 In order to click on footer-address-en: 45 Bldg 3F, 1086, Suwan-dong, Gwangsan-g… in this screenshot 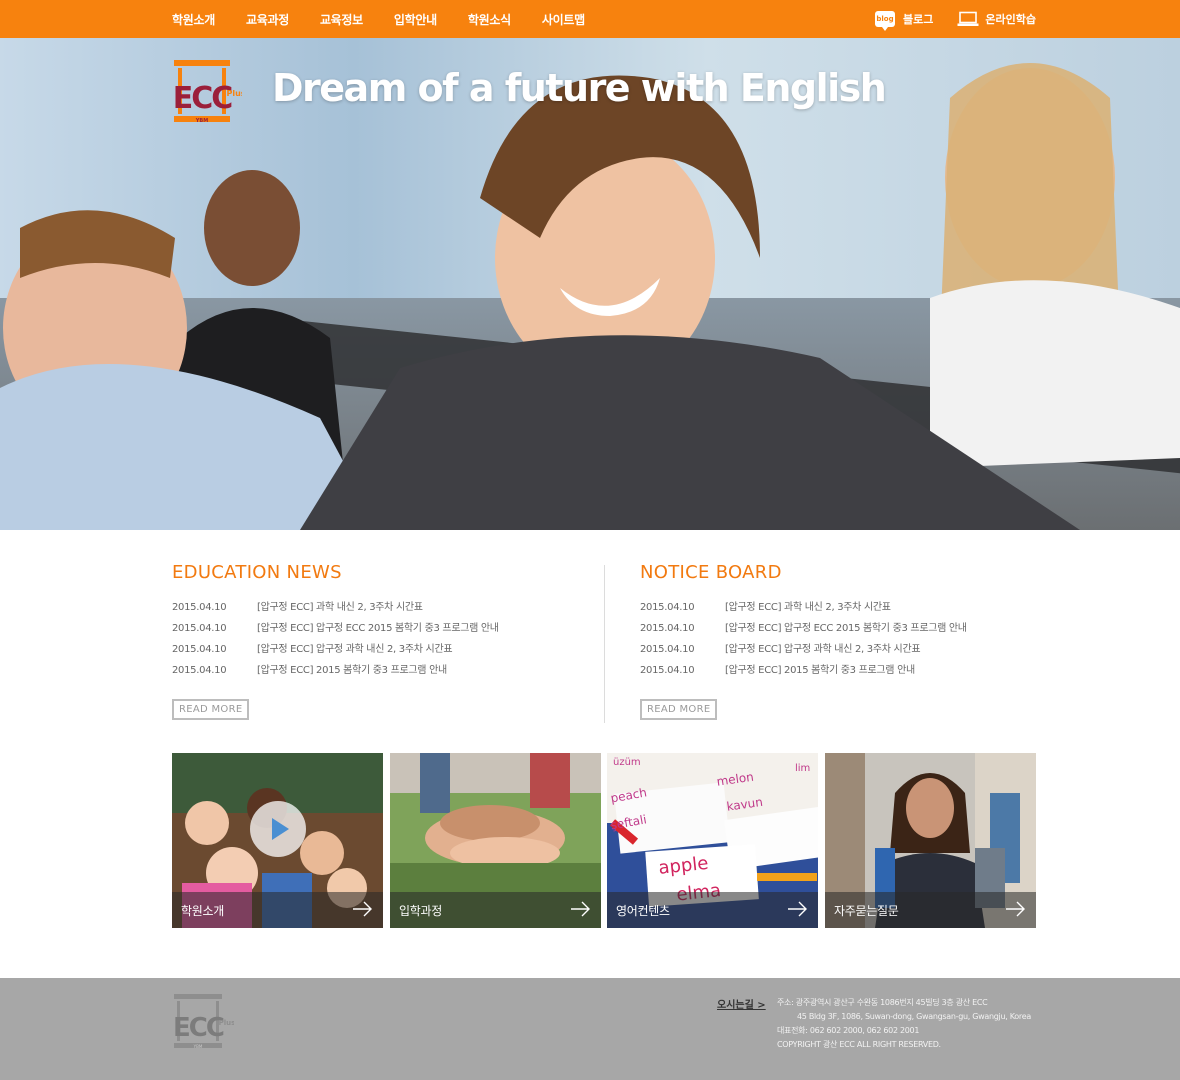, I will do `click(914, 1016)`.